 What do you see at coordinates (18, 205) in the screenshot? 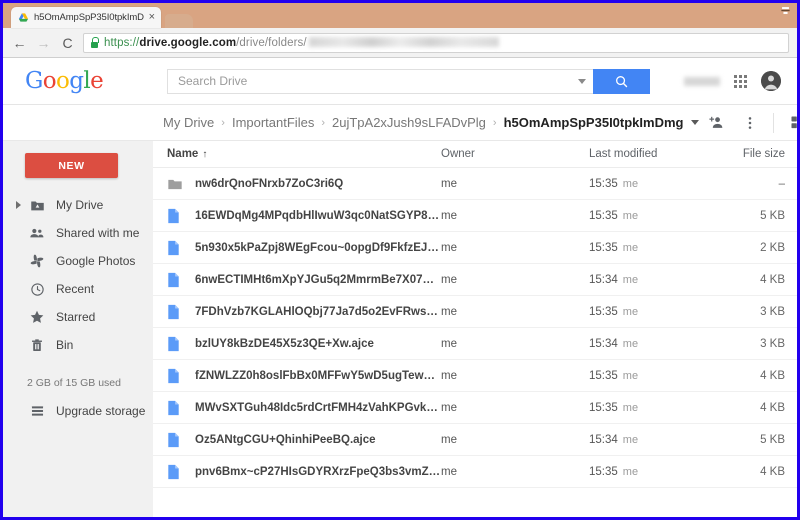
I see `expand-triangle-icon` at bounding box center [18, 205].